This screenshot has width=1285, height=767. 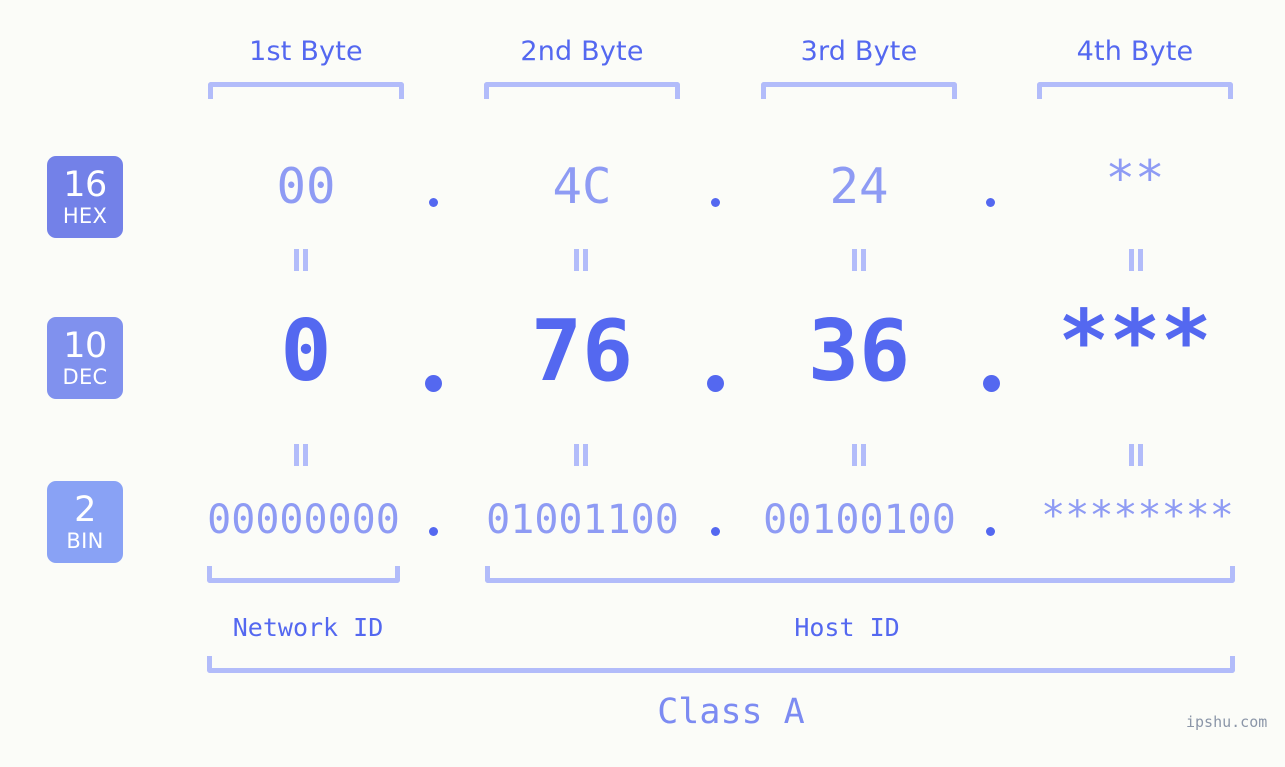 I want to click on hex-byte-2-value: 4C, so click(x=582, y=186).